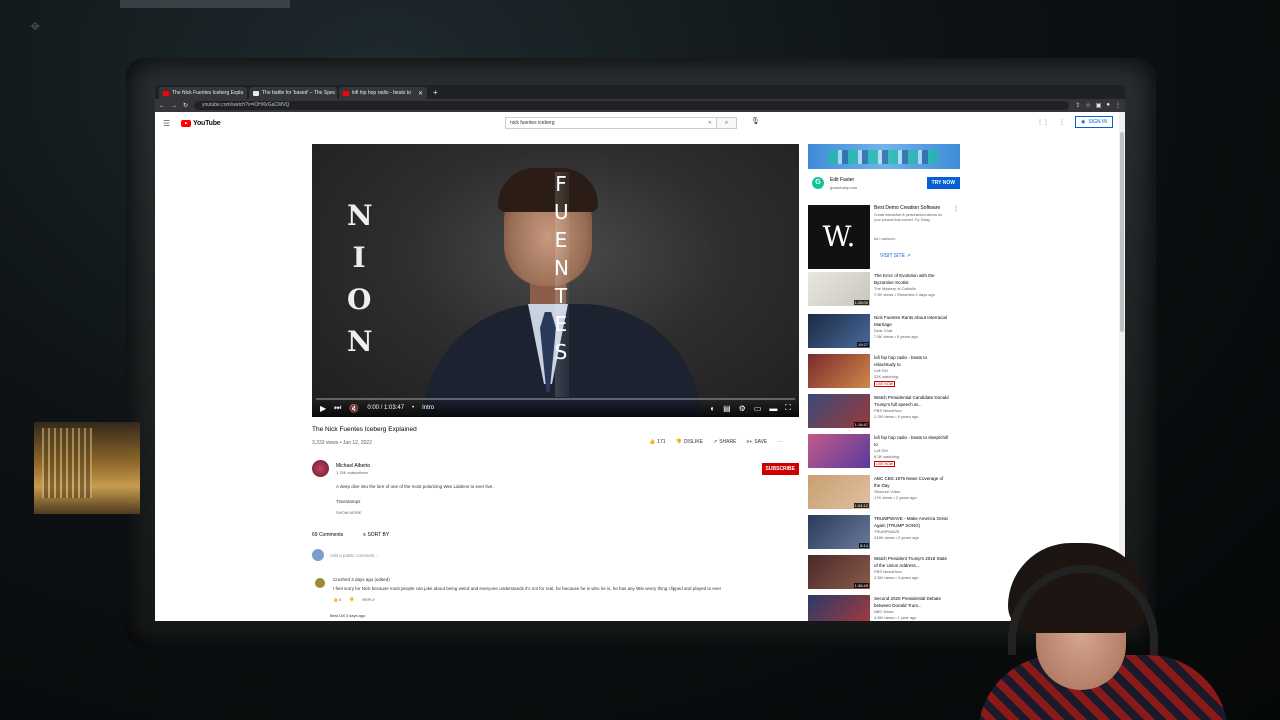  What do you see at coordinates (293, 93) in the screenshot?
I see `tab-based: The battle for 'based' – The Spec ✕` at bounding box center [293, 93].